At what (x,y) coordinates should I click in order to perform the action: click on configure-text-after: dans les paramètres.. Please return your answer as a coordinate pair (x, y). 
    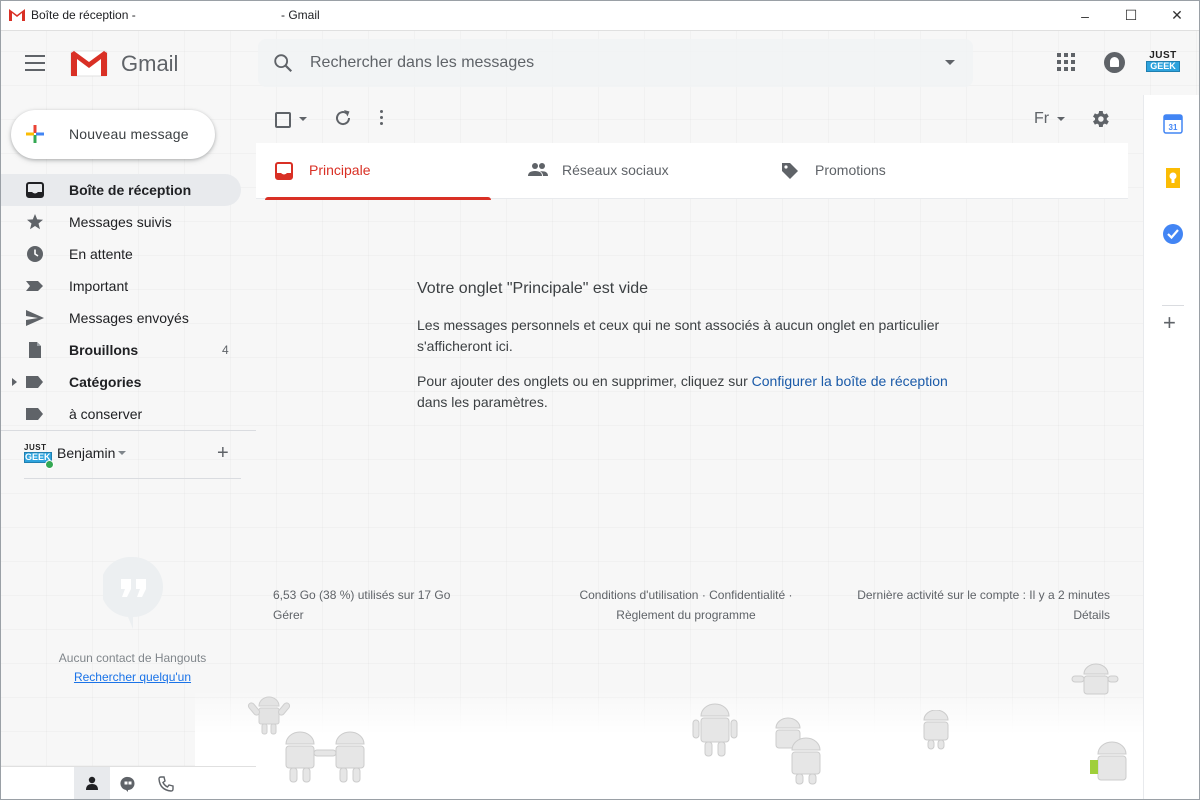
    Looking at the image, I should click on (482, 402).